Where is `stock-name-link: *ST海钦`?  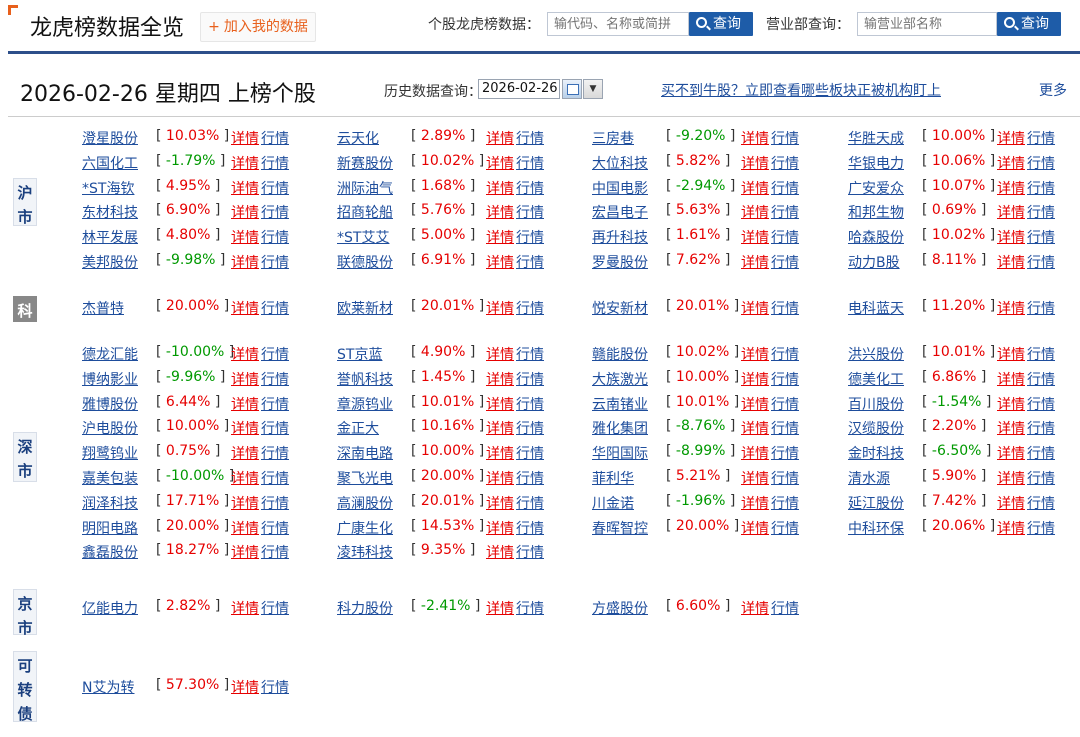 stock-name-link: *ST海钦 is located at coordinates (108, 188).